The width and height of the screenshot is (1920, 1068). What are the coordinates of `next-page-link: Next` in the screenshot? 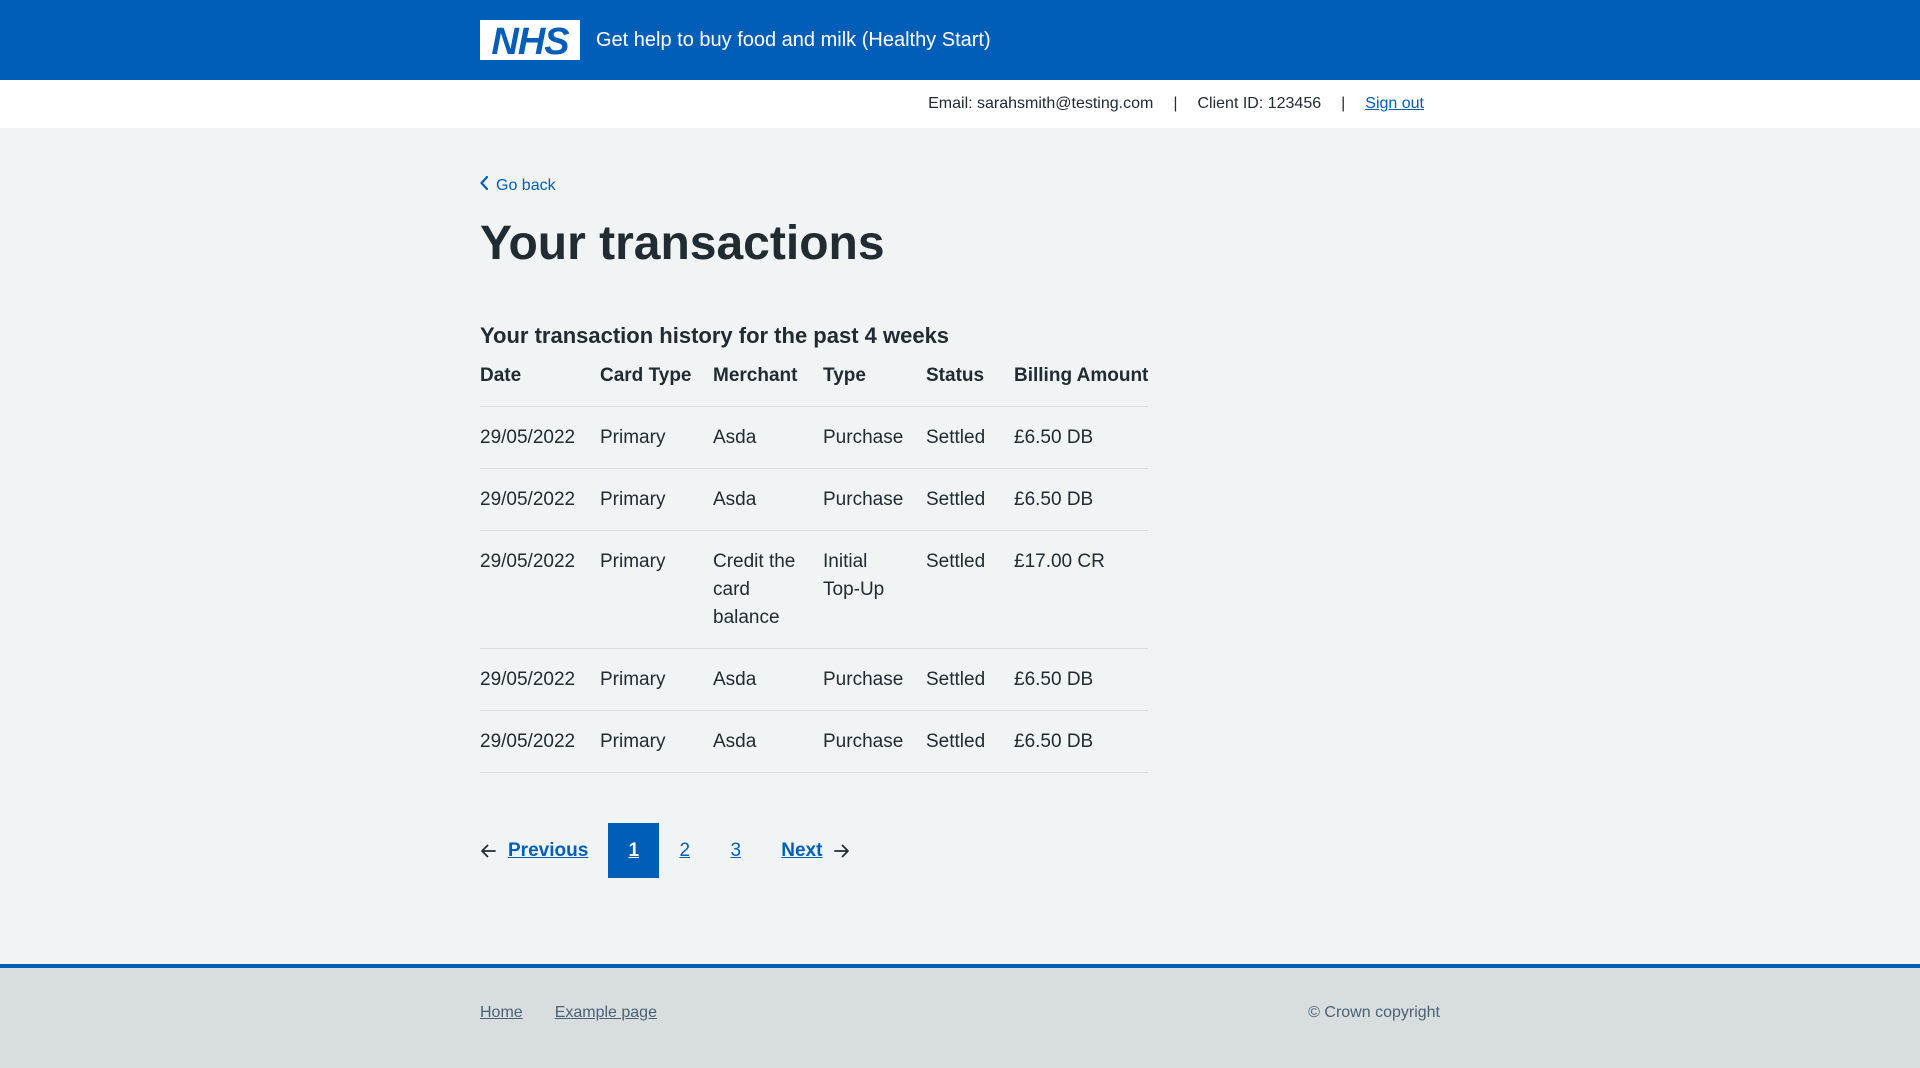 It's located at (815, 851).